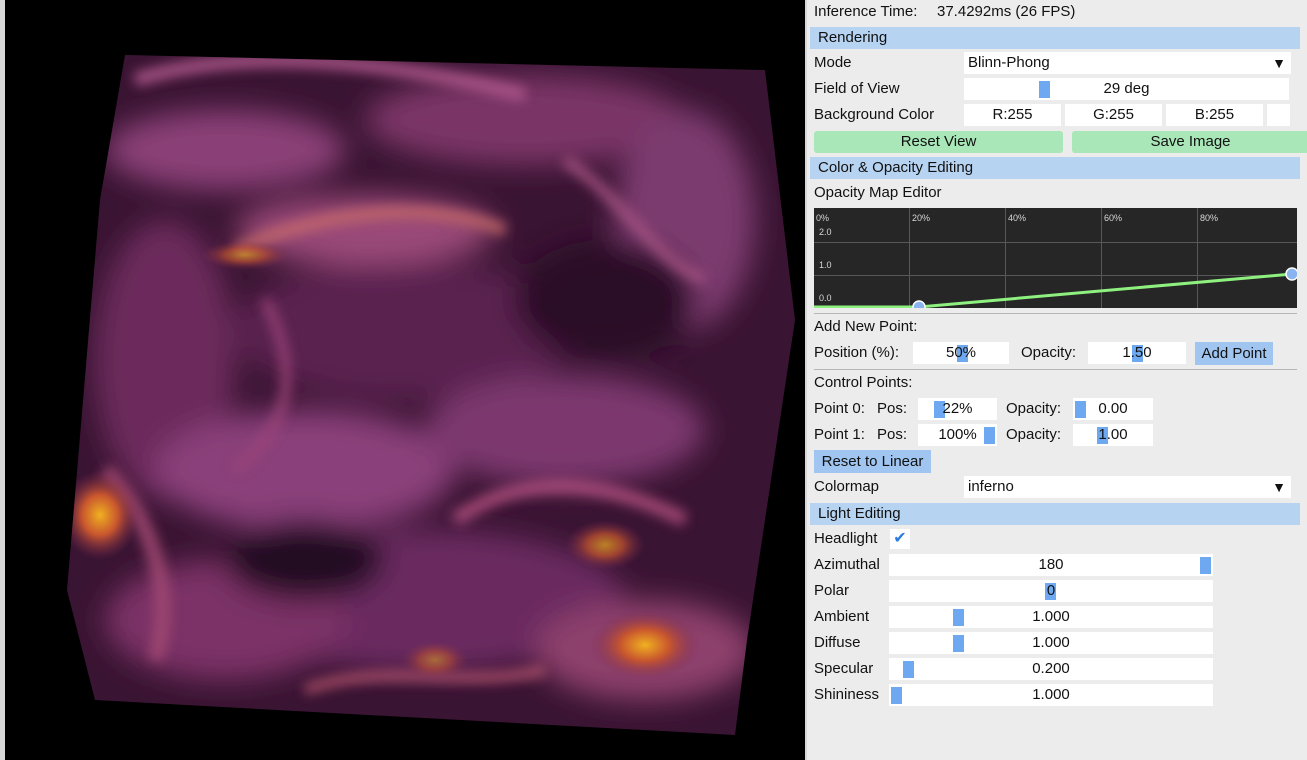 Image resolution: width=1307 pixels, height=760 pixels. Describe the element at coordinates (847, 694) in the screenshot. I see `shininess-label: Shininess` at that location.